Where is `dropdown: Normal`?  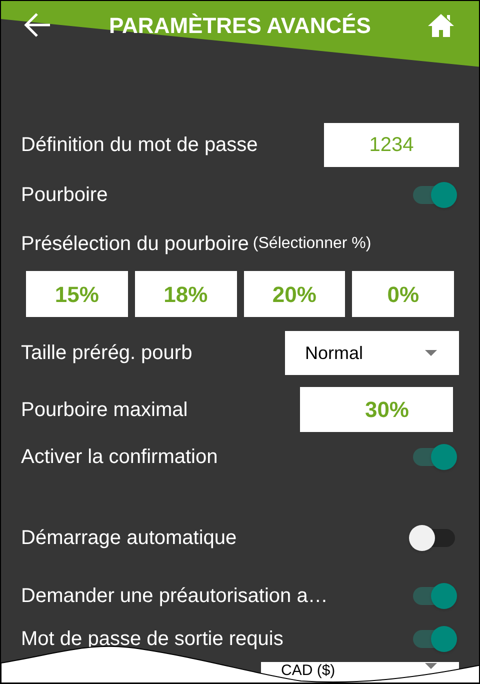
dropdown: Normal is located at coordinates (372, 353).